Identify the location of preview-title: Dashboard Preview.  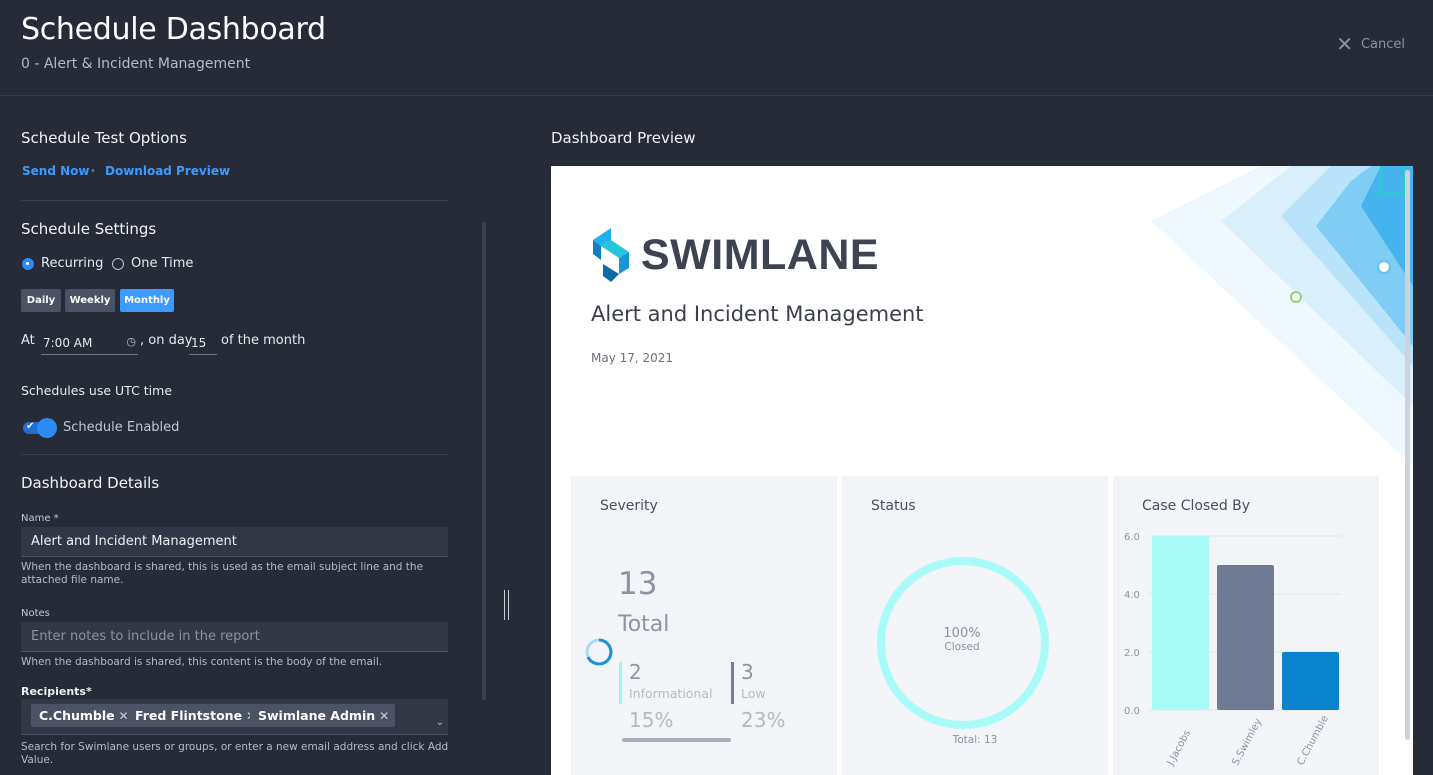
(623, 138).